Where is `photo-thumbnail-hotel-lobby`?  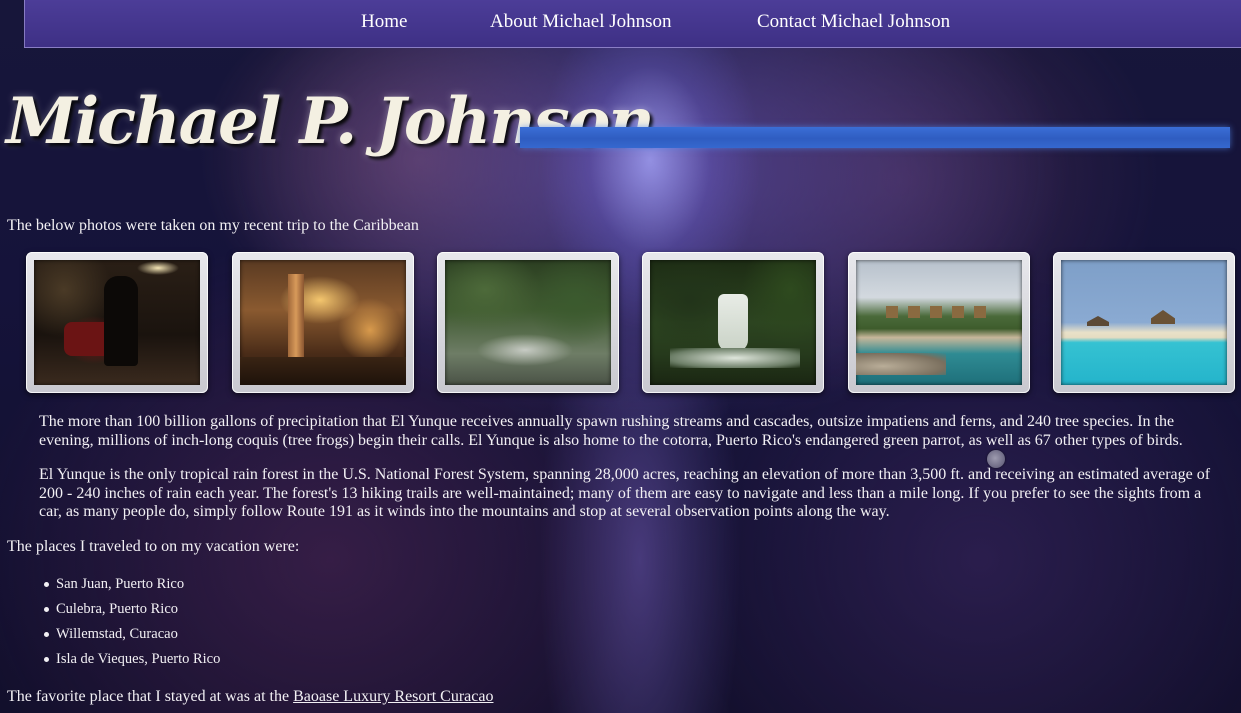
photo-thumbnail-hotel-lobby is located at coordinates (323, 322).